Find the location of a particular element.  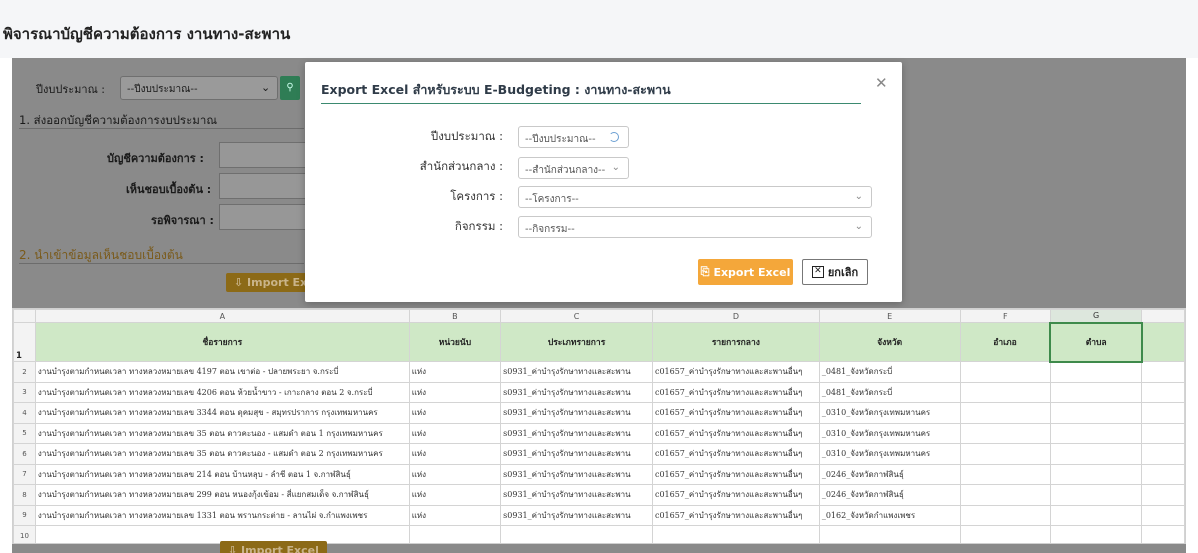

header-cell: รายการกลาง is located at coordinates (735, 342).